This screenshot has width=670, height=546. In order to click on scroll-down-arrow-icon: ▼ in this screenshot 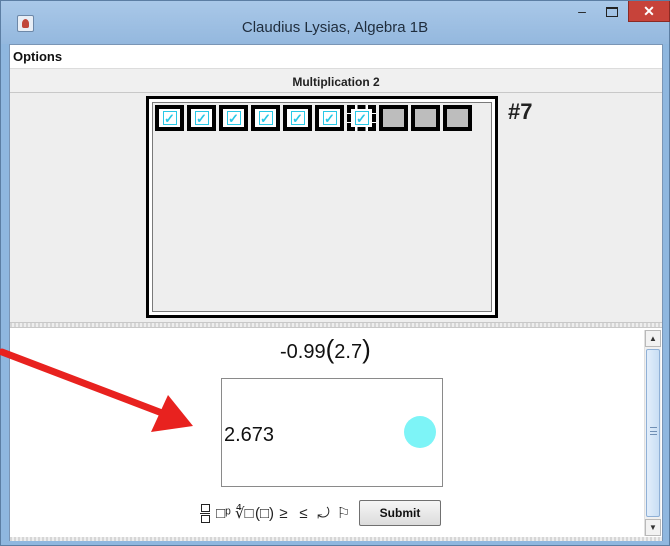, I will do `click(653, 527)`.